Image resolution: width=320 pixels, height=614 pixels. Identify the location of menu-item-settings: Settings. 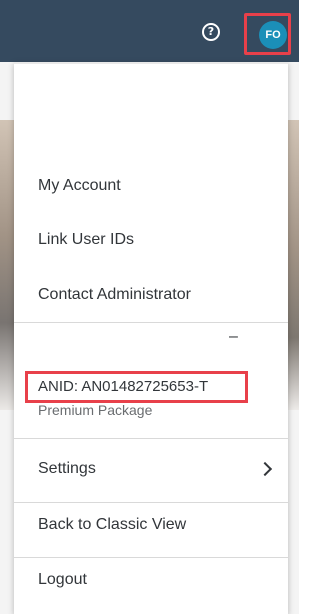
(67, 469).